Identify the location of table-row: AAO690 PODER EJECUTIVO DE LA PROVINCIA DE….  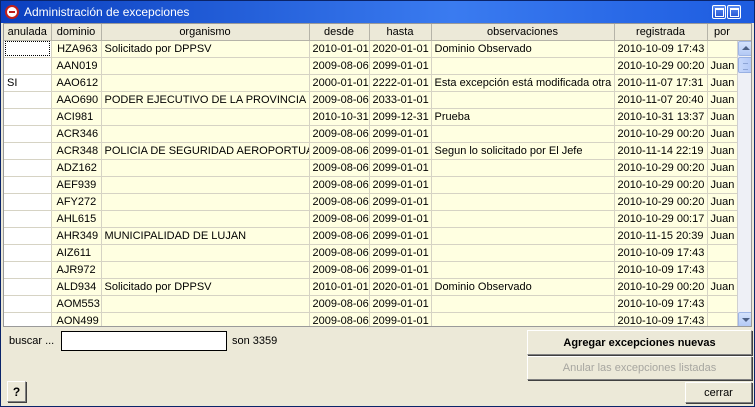
(371, 100).